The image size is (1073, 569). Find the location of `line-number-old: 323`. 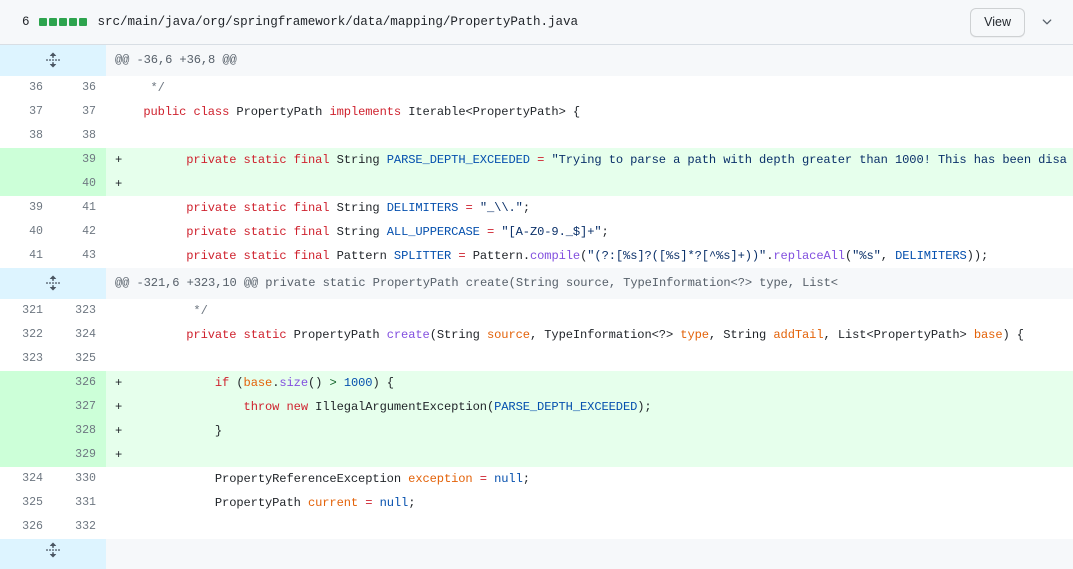

line-number-old: 323 is located at coordinates (26, 359).